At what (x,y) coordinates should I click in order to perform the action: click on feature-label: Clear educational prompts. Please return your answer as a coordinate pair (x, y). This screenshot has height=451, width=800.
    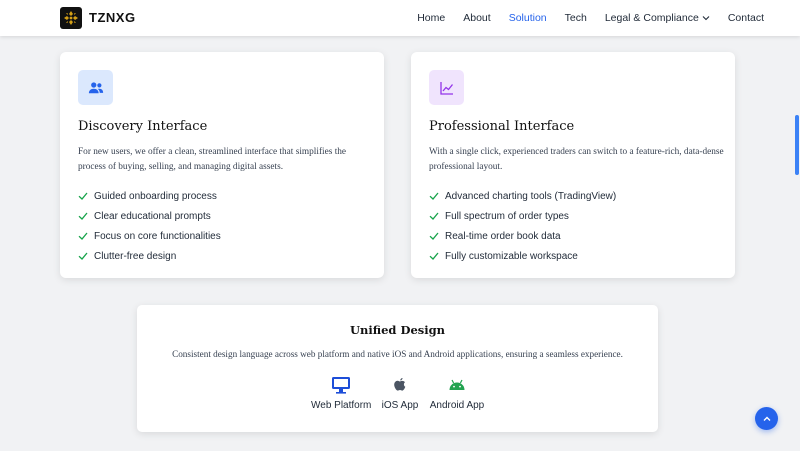
    Looking at the image, I should click on (152, 216).